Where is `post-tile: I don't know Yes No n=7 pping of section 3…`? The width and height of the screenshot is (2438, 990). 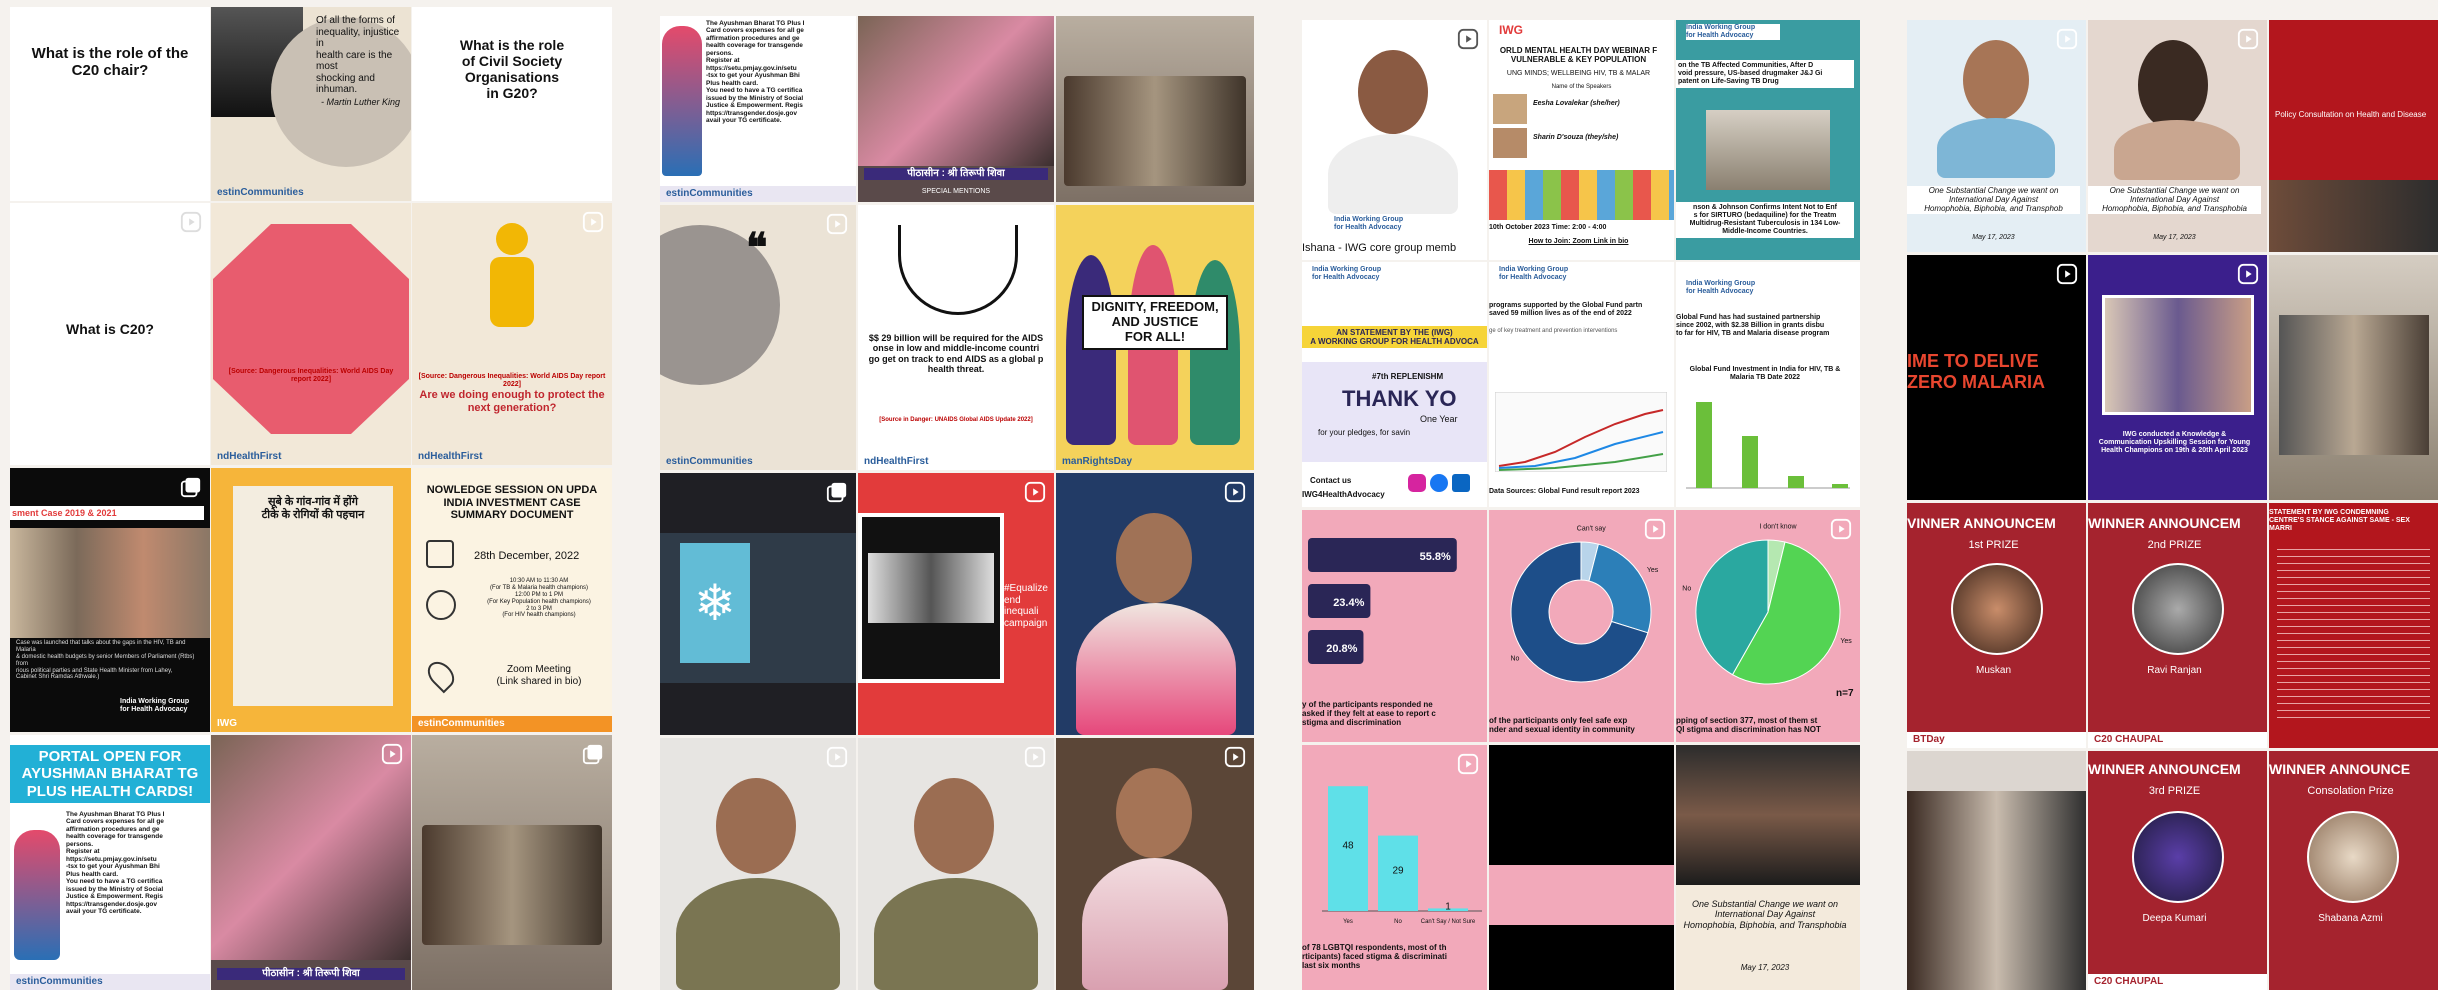
post-tile: I don't know Yes No n=7 pping of section 3… is located at coordinates (1768, 626).